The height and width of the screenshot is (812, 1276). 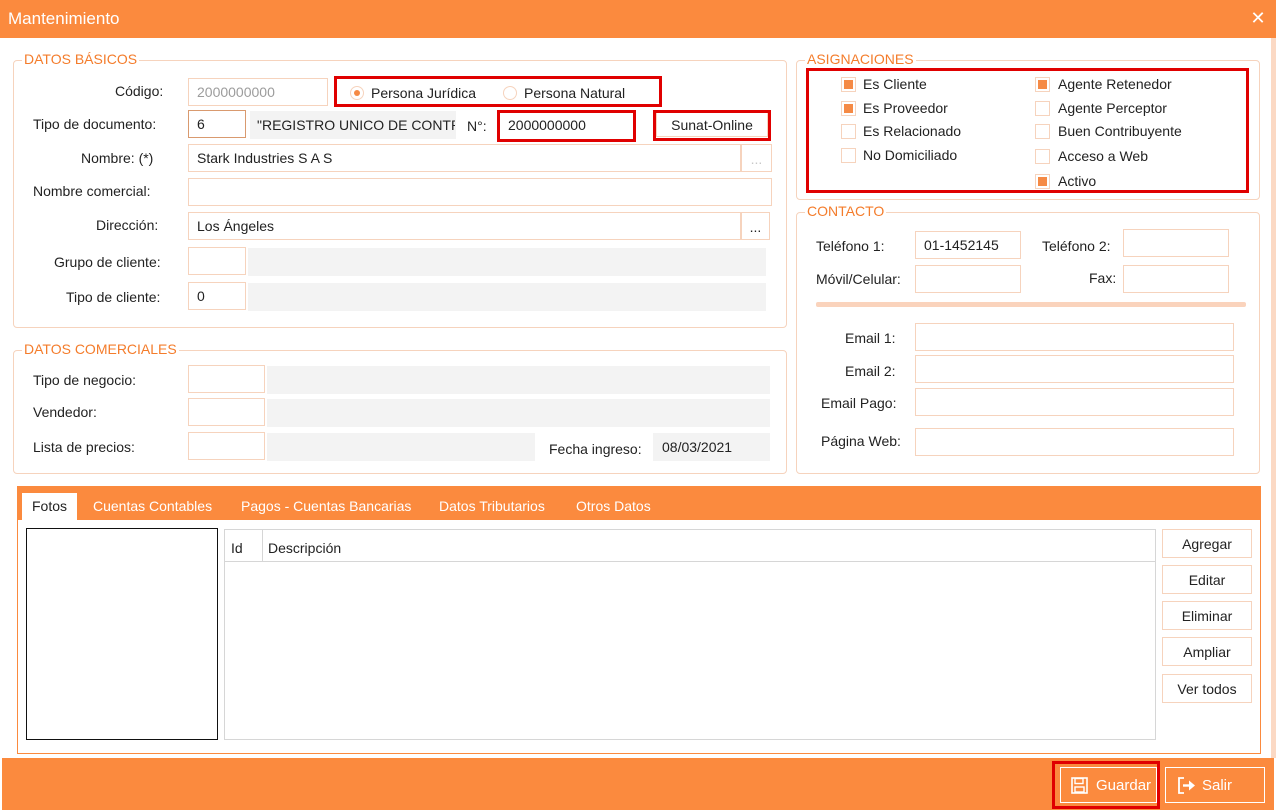 What do you see at coordinates (1074, 402) in the screenshot?
I see `email-pago-input` at bounding box center [1074, 402].